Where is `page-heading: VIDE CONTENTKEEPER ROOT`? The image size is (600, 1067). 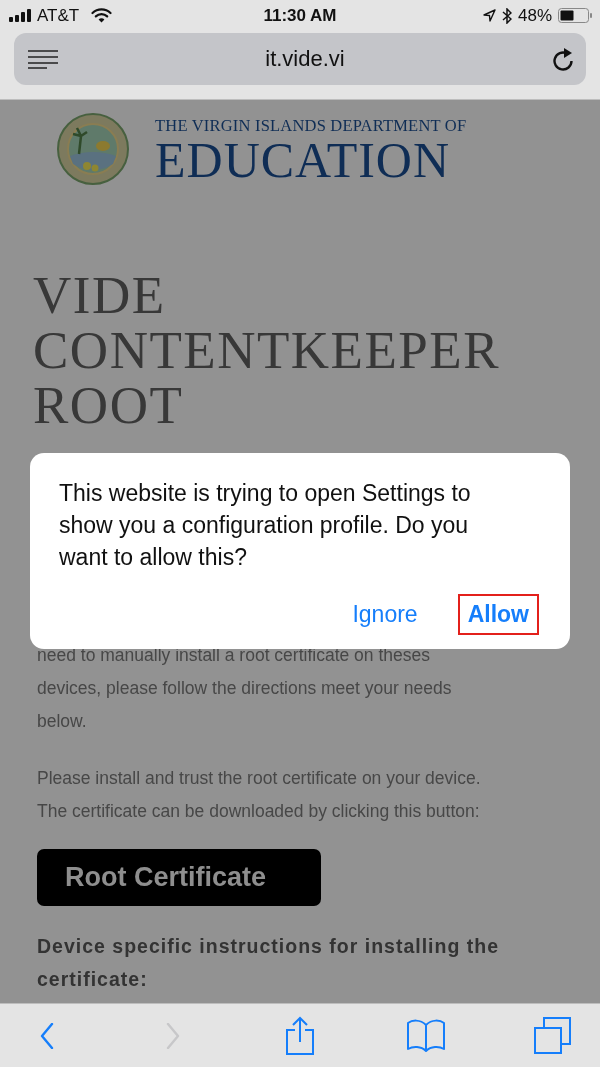 page-heading: VIDE CONTENTKEEPER ROOT is located at coordinates (267, 350).